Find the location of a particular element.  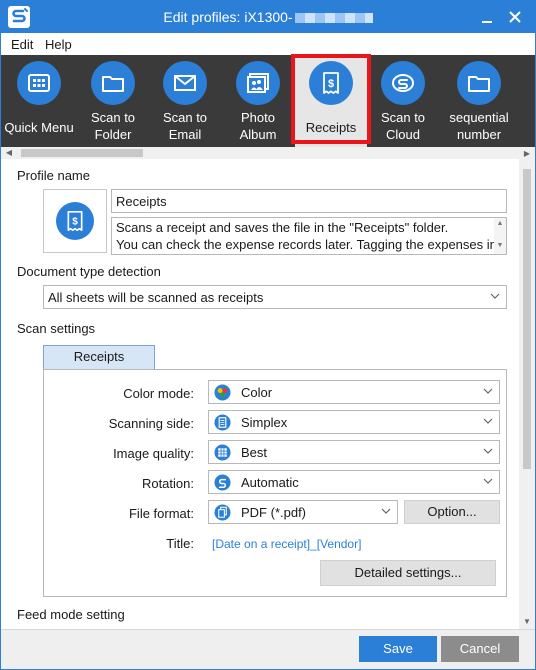

cloud-icon is located at coordinates (403, 83).